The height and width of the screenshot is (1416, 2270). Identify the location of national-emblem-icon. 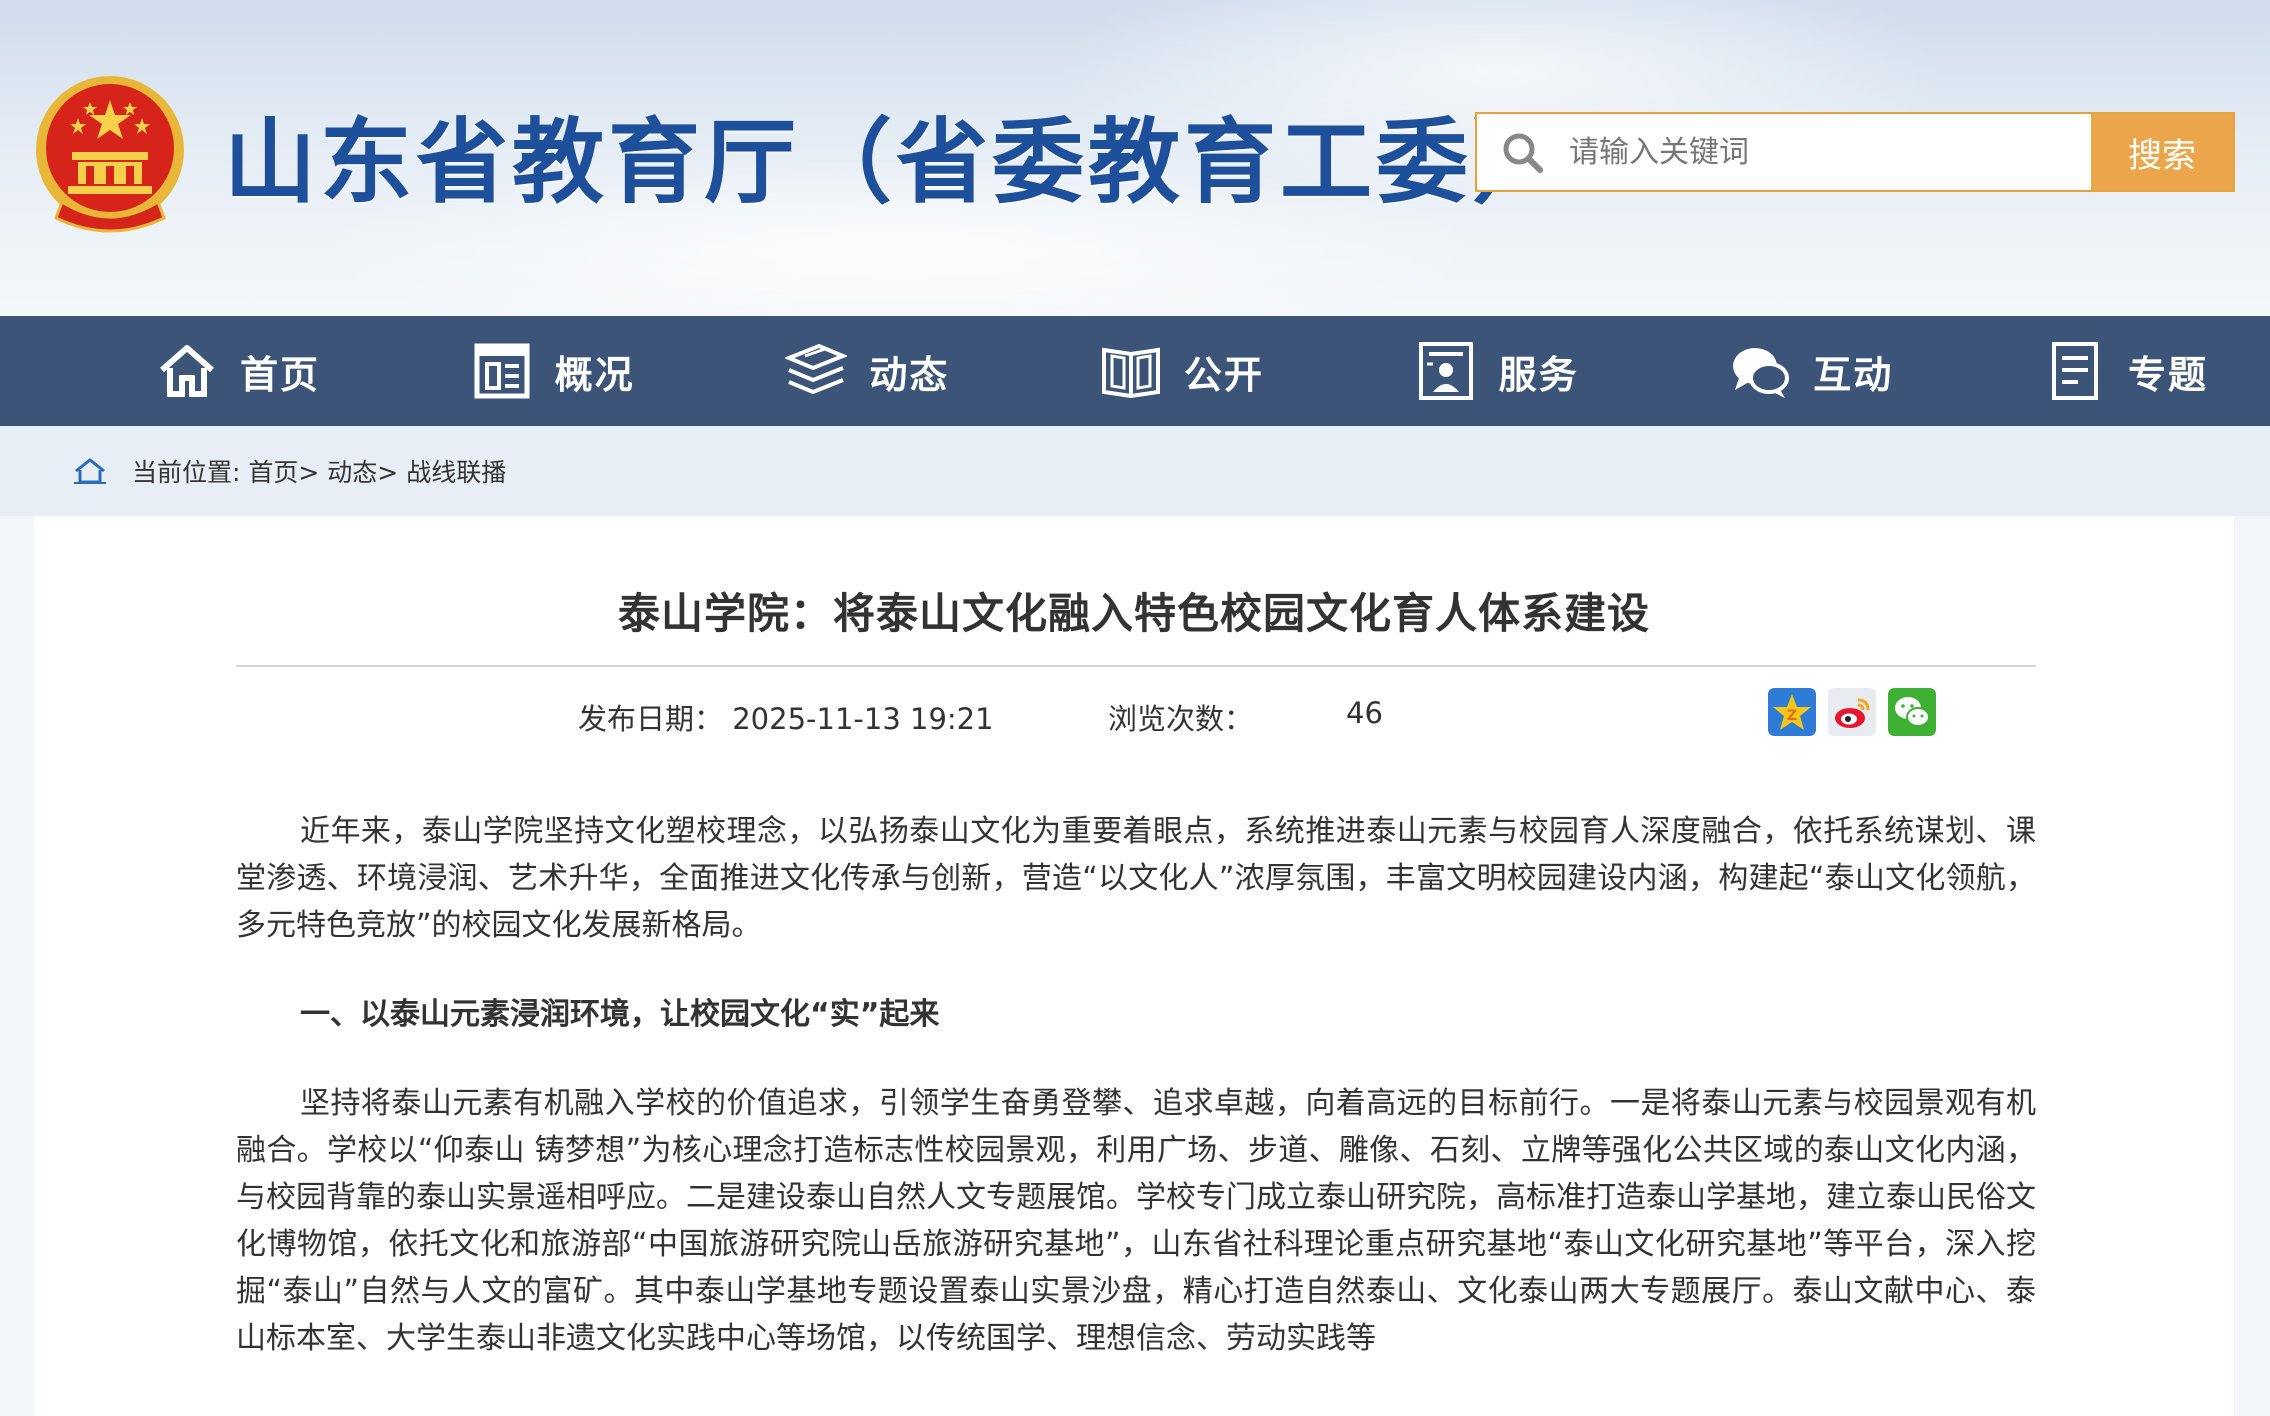
(110, 154).